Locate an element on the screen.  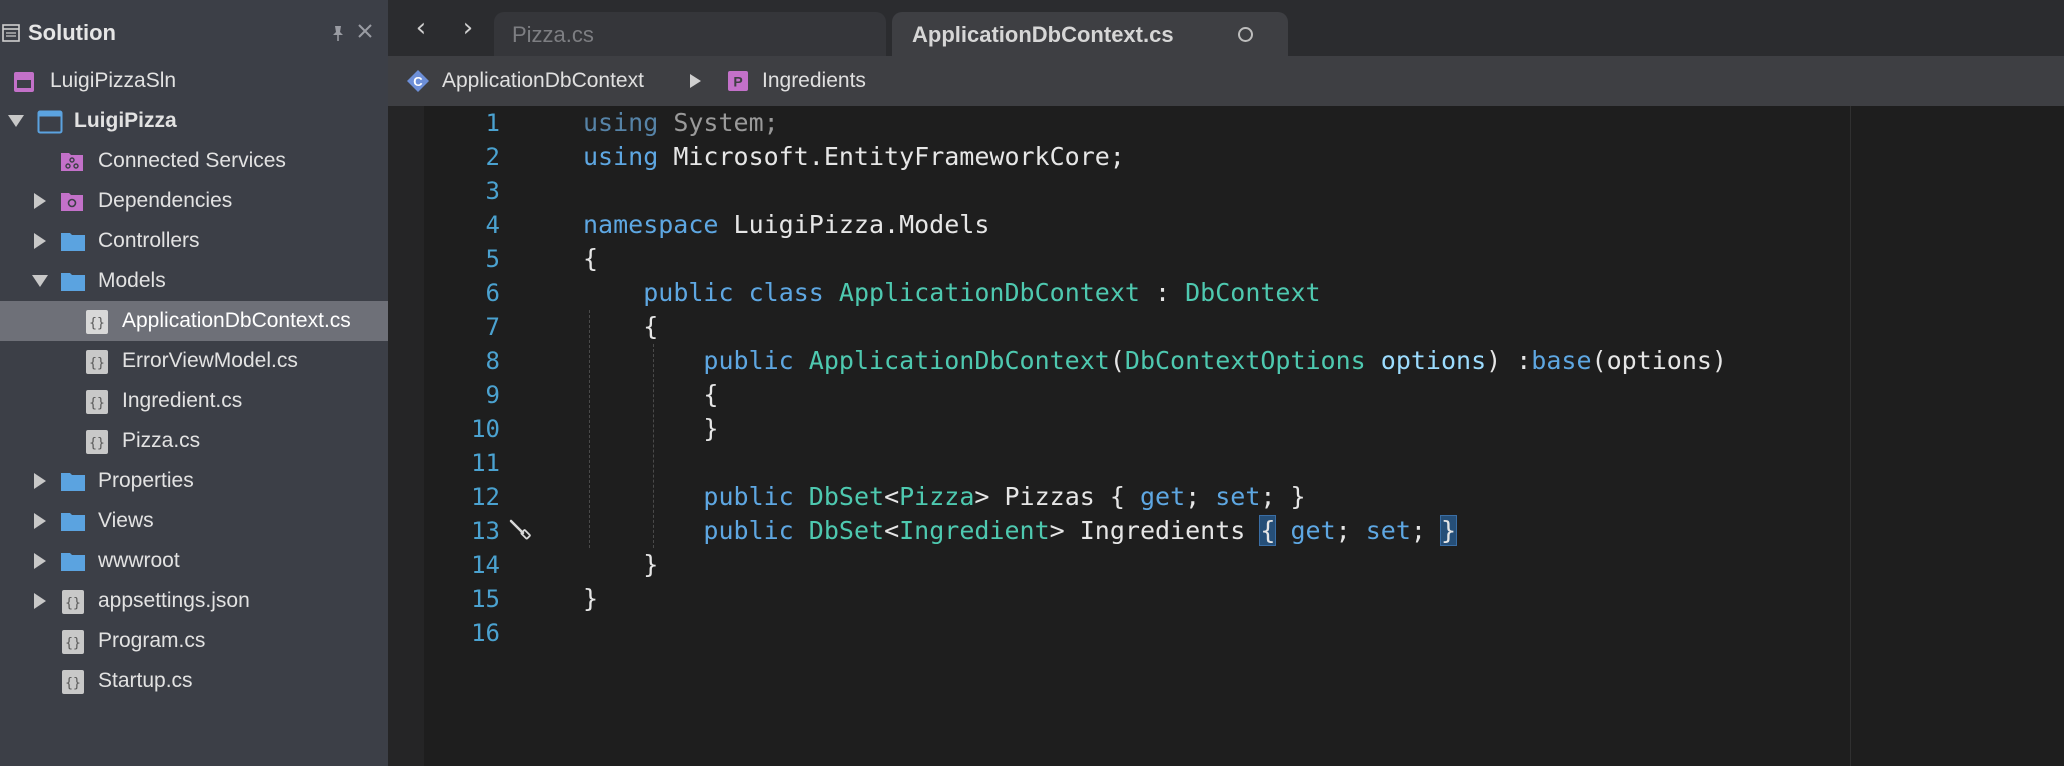
line-number: 16 is located at coordinates (485, 633).